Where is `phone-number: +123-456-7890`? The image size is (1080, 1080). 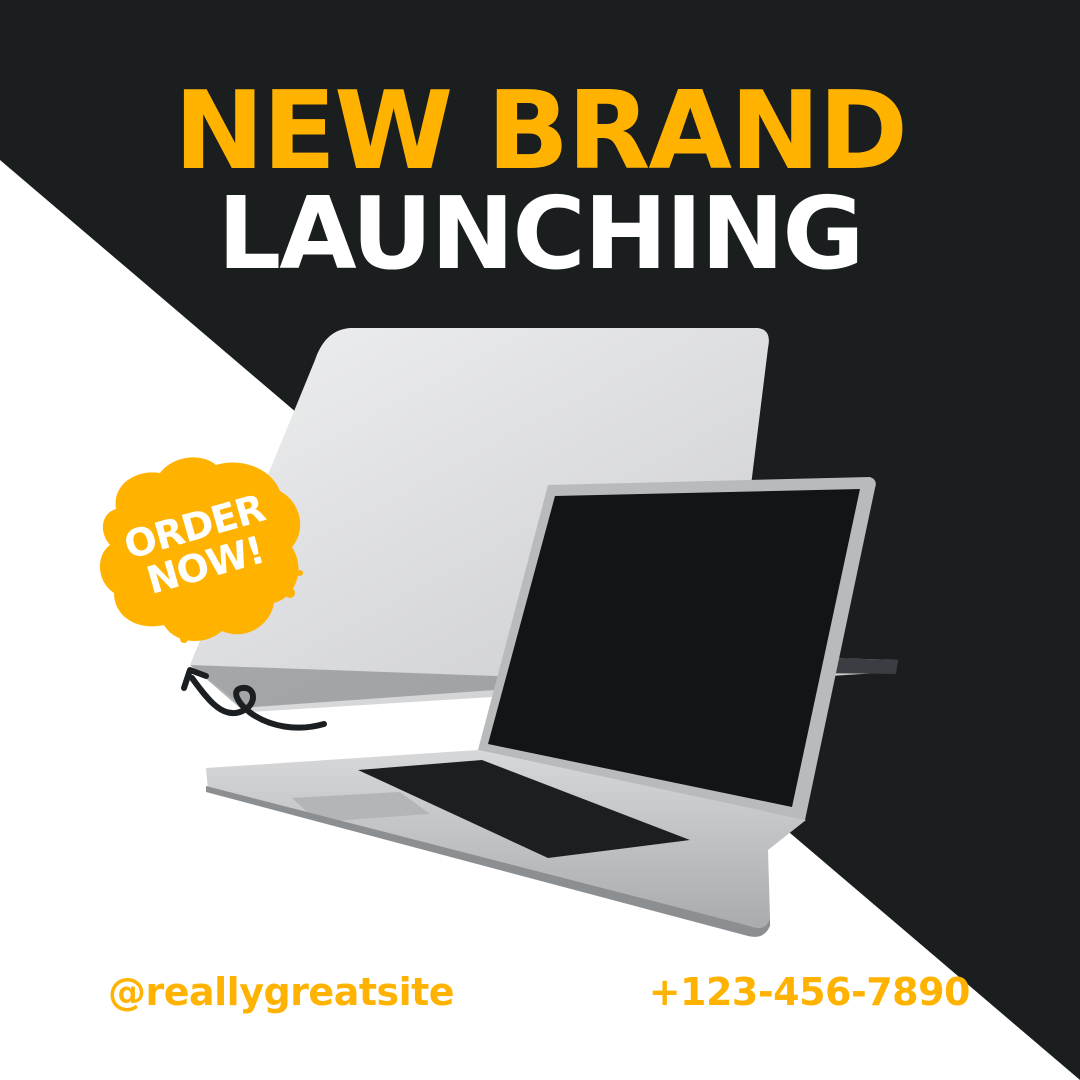 phone-number: +123-456-7890 is located at coordinates (809, 992).